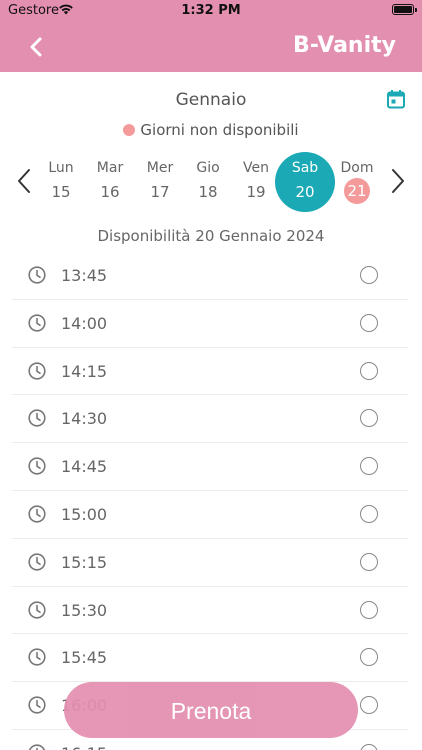 This screenshot has height=750, width=422. I want to click on unavailable-dot, so click(129, 130).